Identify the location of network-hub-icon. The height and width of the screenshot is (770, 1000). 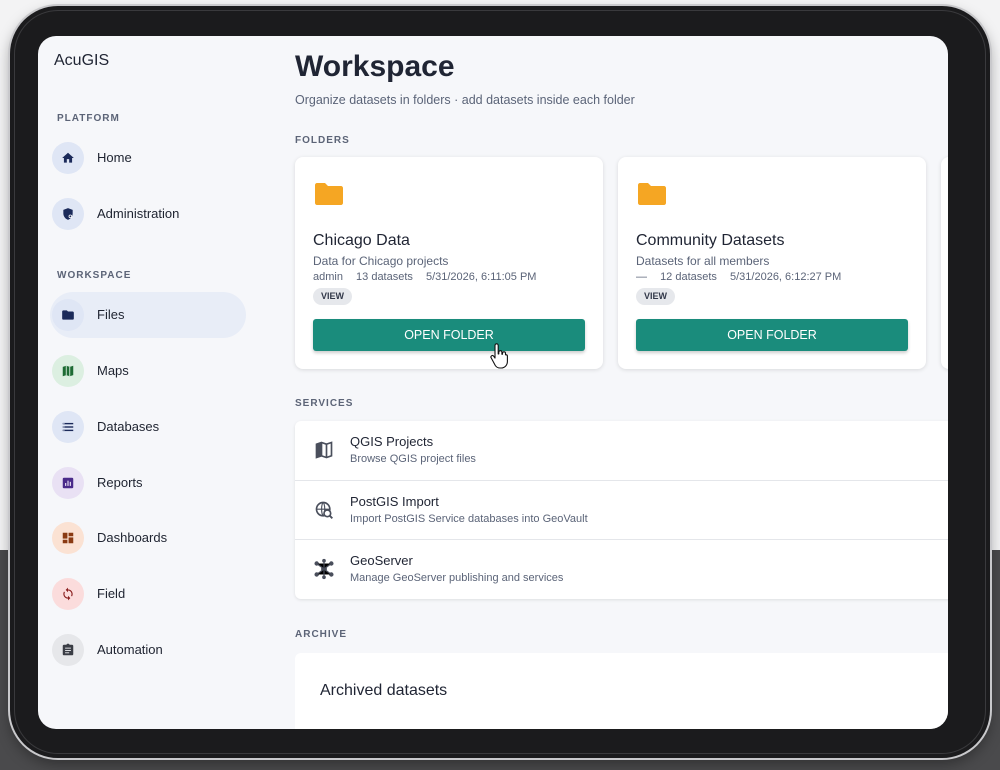
(324, 569).